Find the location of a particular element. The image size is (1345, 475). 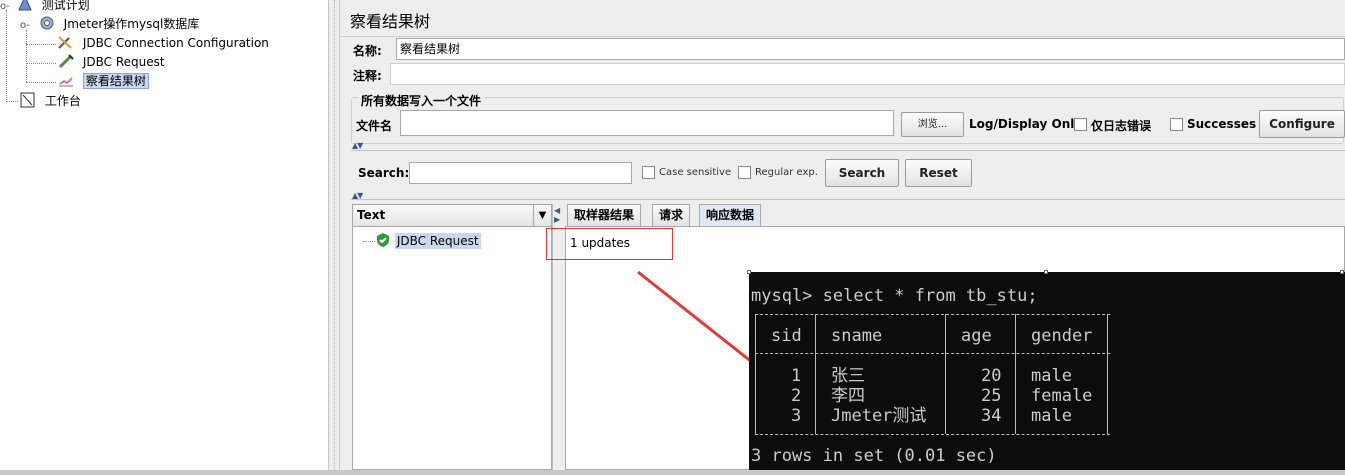

terminal-footer: 3 rows in set (0.01 sec) is located at coordinates (874, 456).